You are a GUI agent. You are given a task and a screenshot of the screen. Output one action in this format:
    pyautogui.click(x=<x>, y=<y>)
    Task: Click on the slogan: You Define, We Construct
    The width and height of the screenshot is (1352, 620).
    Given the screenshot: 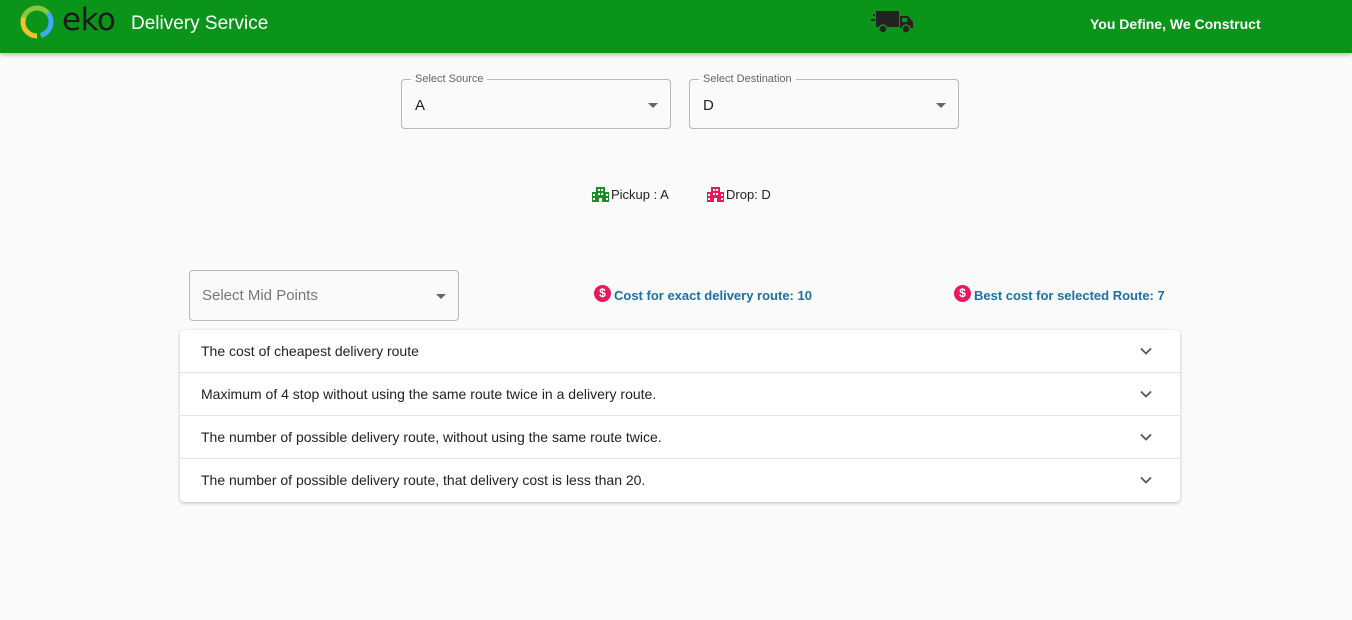 What is the action you would take?
    pyautogui.click(x=1175, y=24)
    